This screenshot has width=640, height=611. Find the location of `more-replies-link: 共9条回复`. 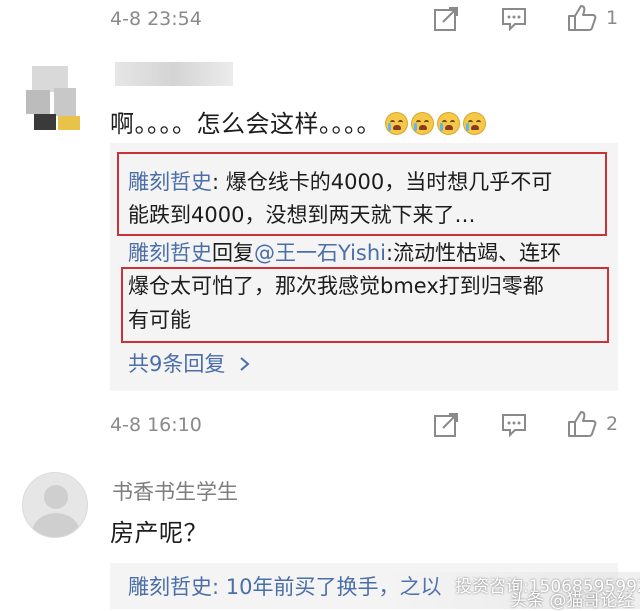

more-replies-link: 共9条回复 is located at coordinates (190, 363).